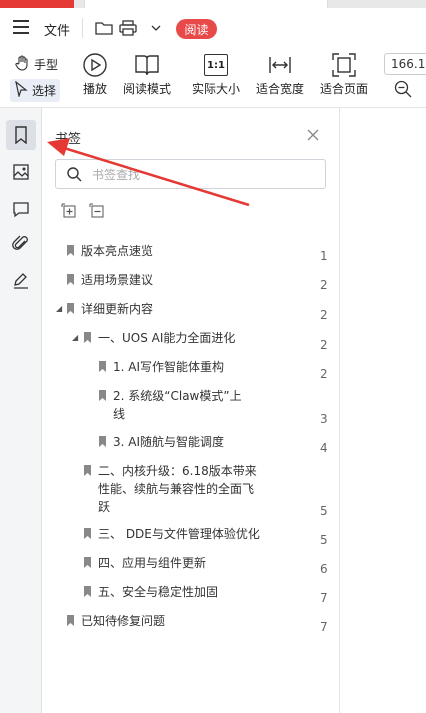 The image size is (426, 713). I want to click on zoom-out-icon, so click(404, 90).